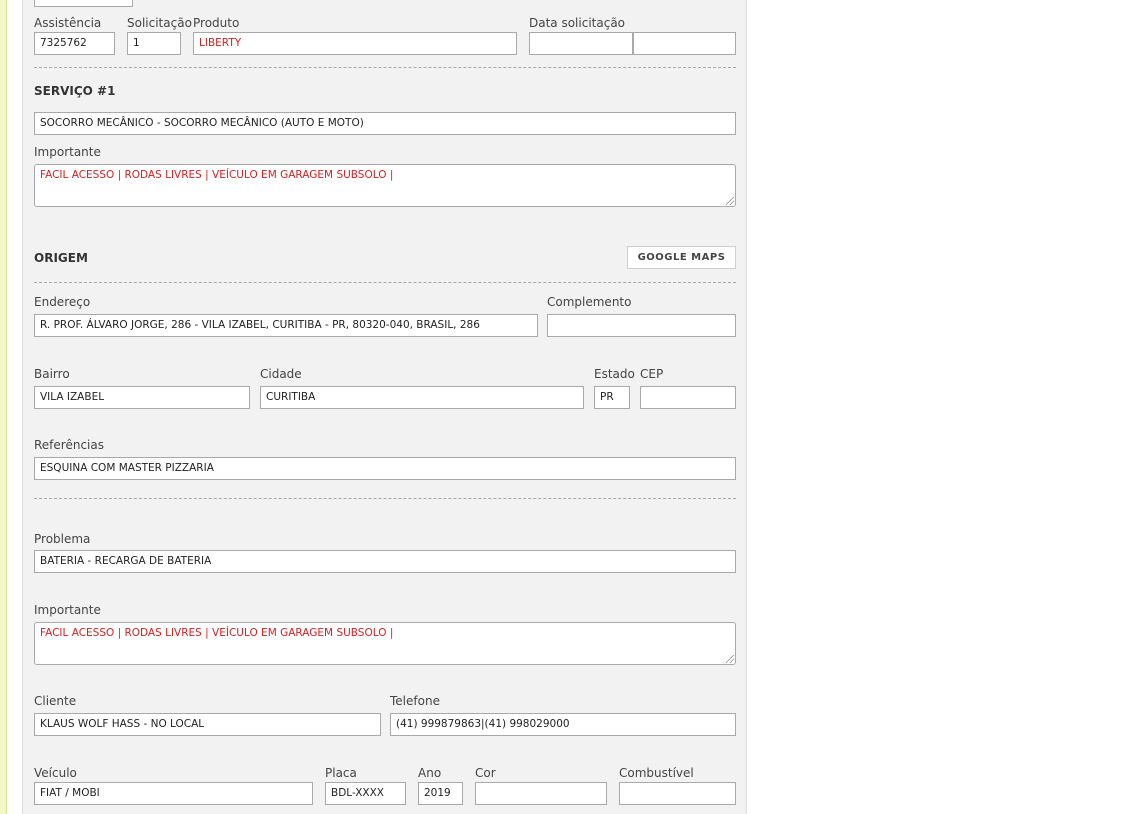  What do you see at coordinates (614, 374) in the screenshot?
I see `estado-label: Estado` at bounding box center [614, 374].